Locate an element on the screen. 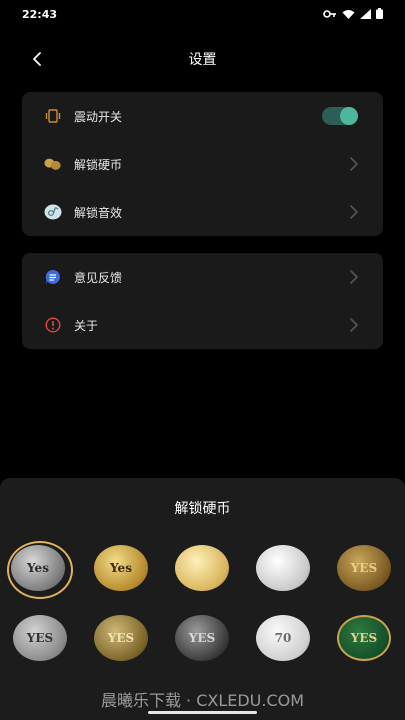 The height and width of the screenshot is (720, 405). vibration-toggle is located at coordinates (340, 116).